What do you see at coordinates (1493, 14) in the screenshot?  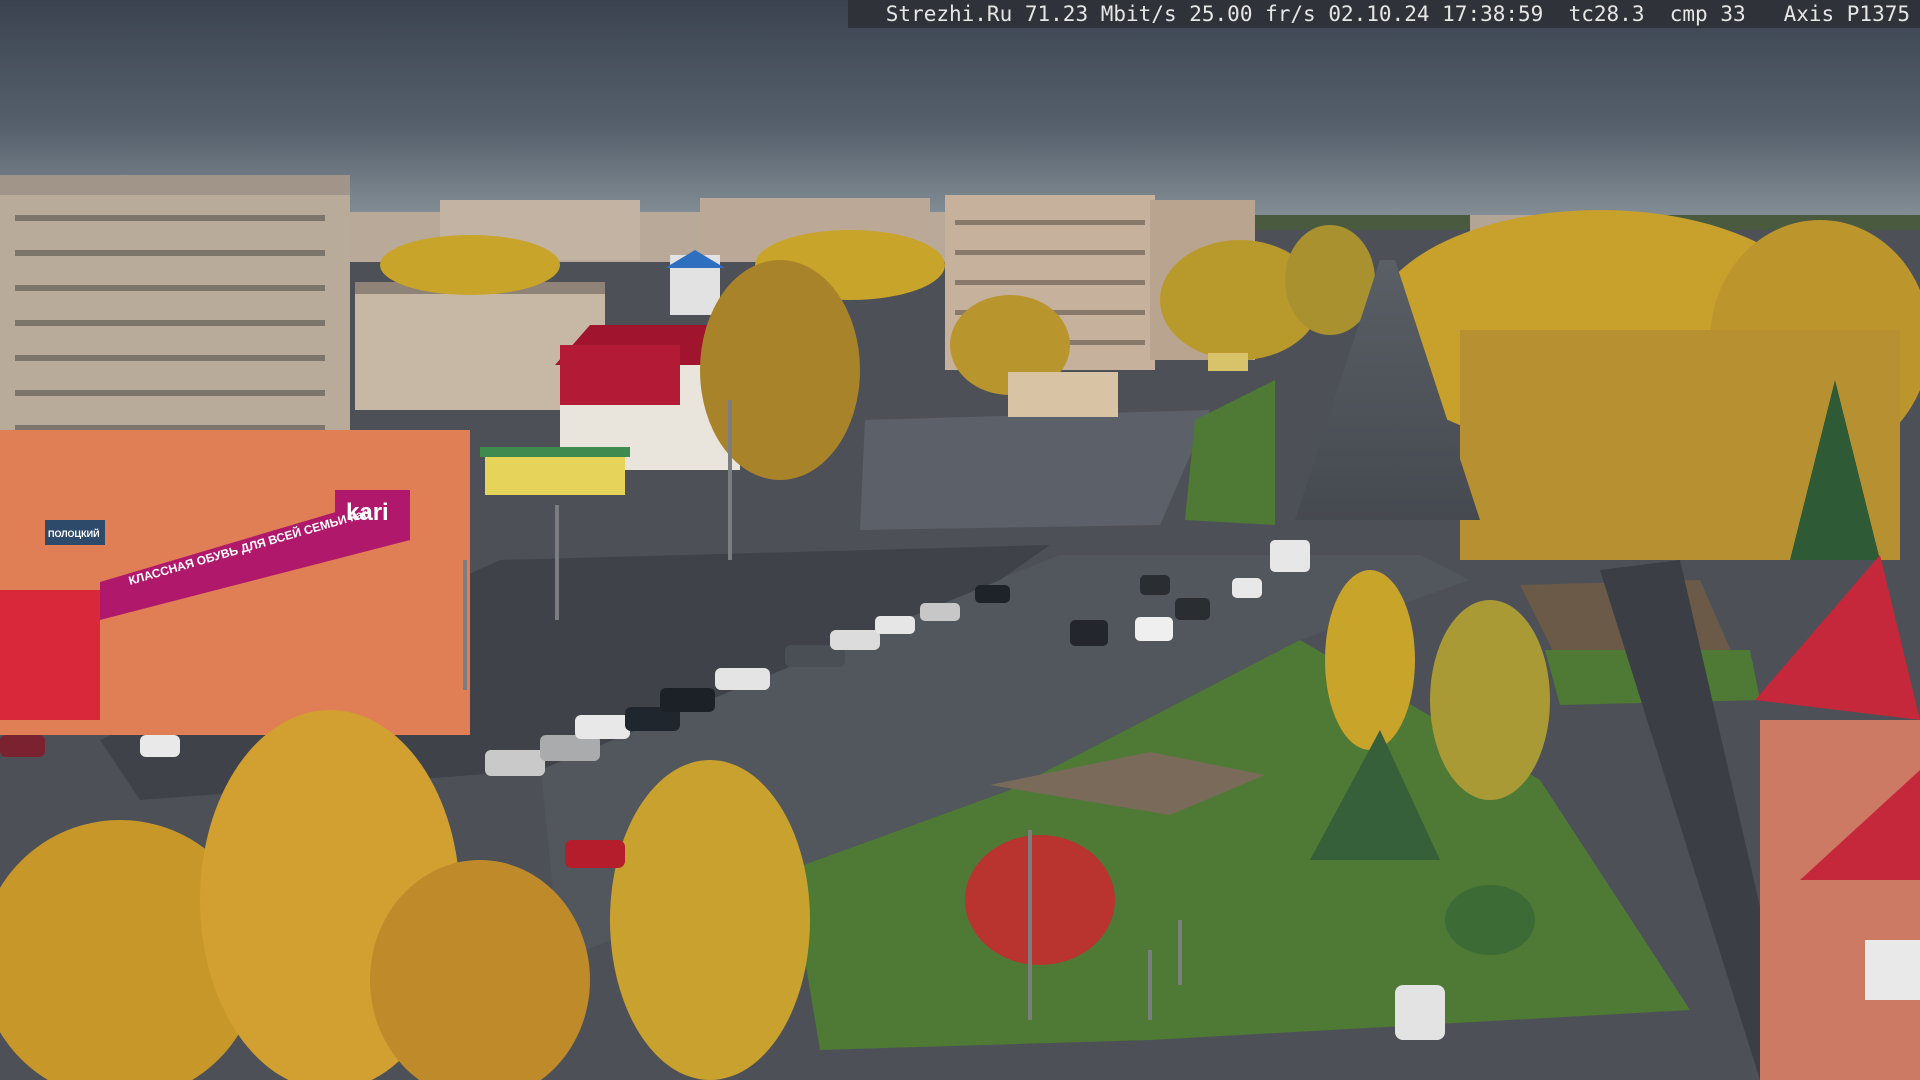 I see `osd-time: 17:38:59` at bounding box center [1493, 14].